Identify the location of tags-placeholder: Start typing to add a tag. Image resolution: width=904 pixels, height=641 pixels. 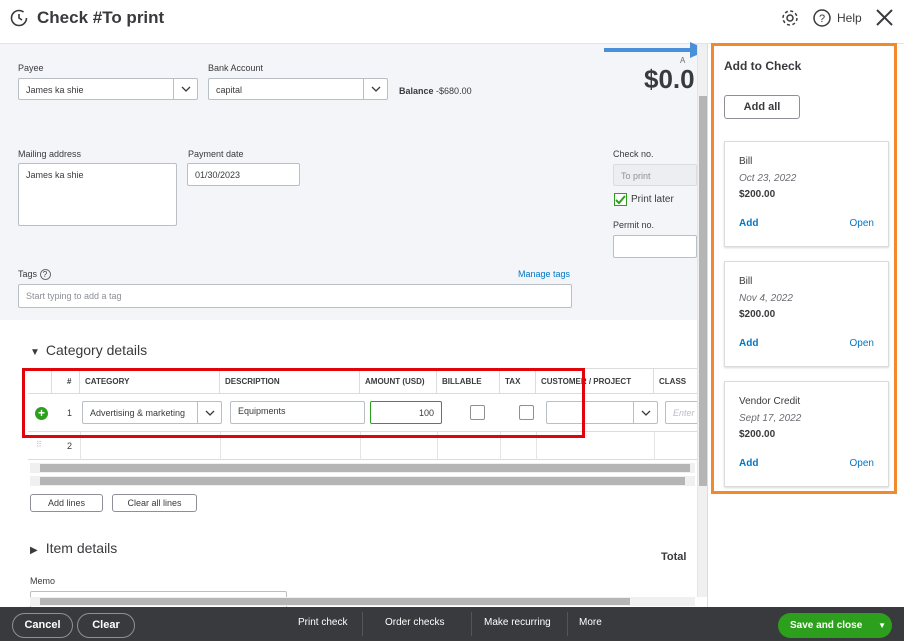
(74, 296).